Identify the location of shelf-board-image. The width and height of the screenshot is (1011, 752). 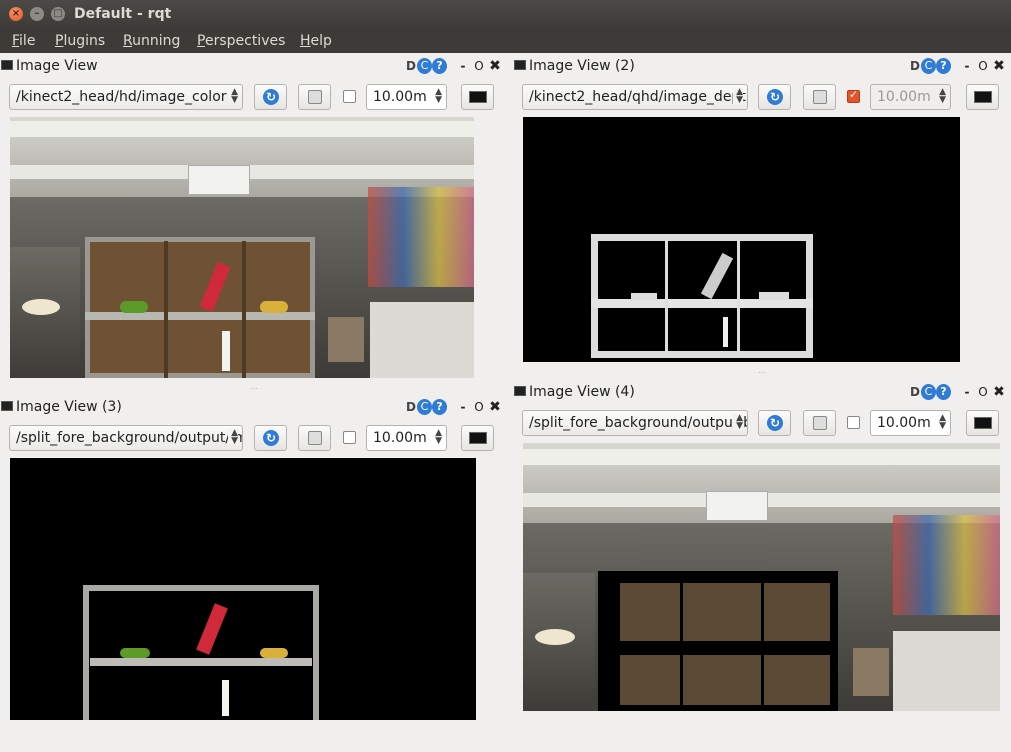
(201, 662).